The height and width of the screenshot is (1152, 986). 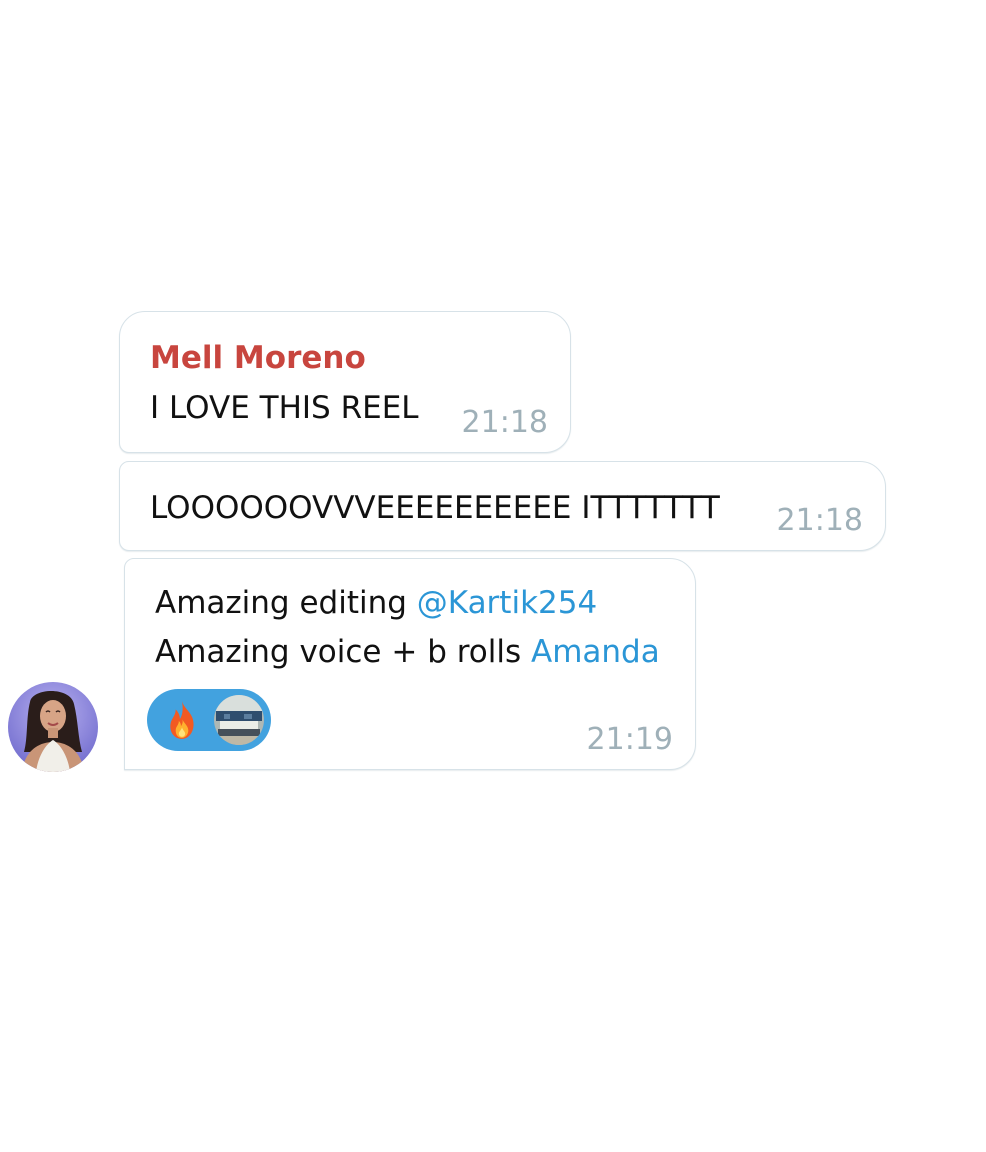 I want to click on message-line: Amazing editing @Kartik254, so click(x=376, y=603).